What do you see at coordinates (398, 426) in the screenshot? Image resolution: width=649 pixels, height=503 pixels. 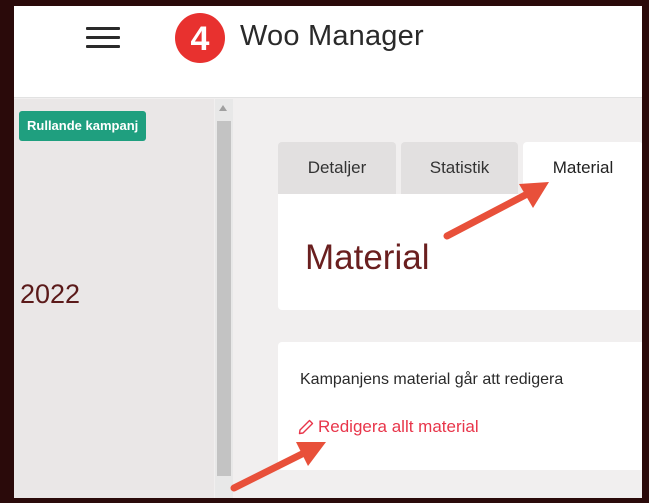 I see `edit-link-label: Redigera allt material` at bounding box center [398, 426].